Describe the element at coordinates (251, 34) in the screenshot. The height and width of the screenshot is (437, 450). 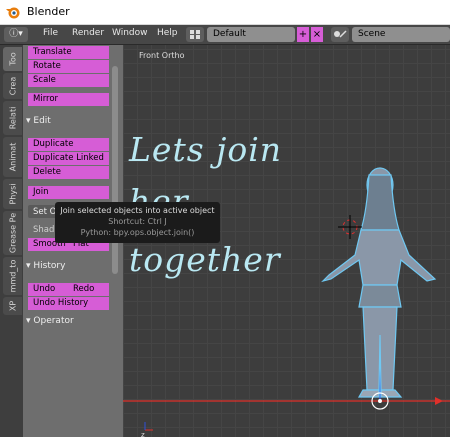
I see `screen-layout-field: Default` at that location.